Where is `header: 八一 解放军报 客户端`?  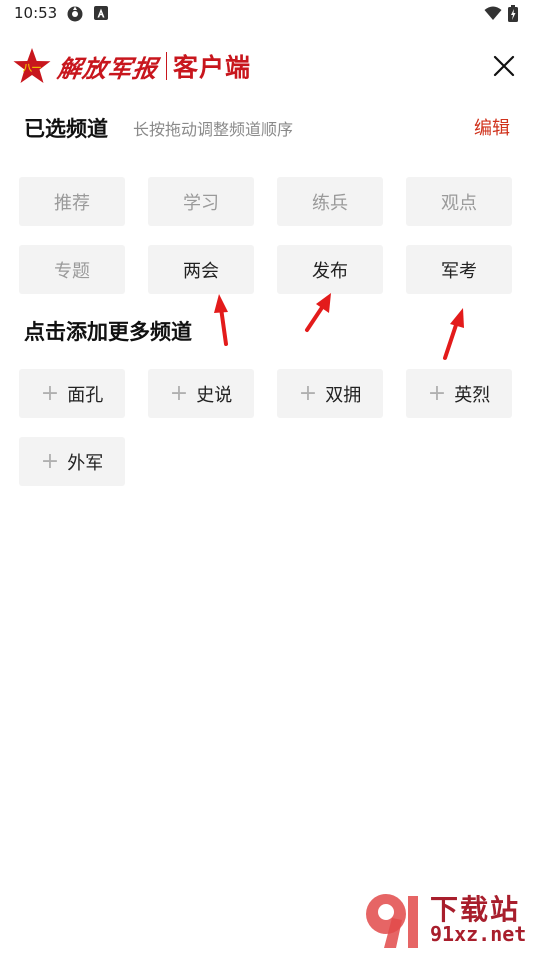
header: 八一 解放军报 客户端 is located at coordinates (267, 65).